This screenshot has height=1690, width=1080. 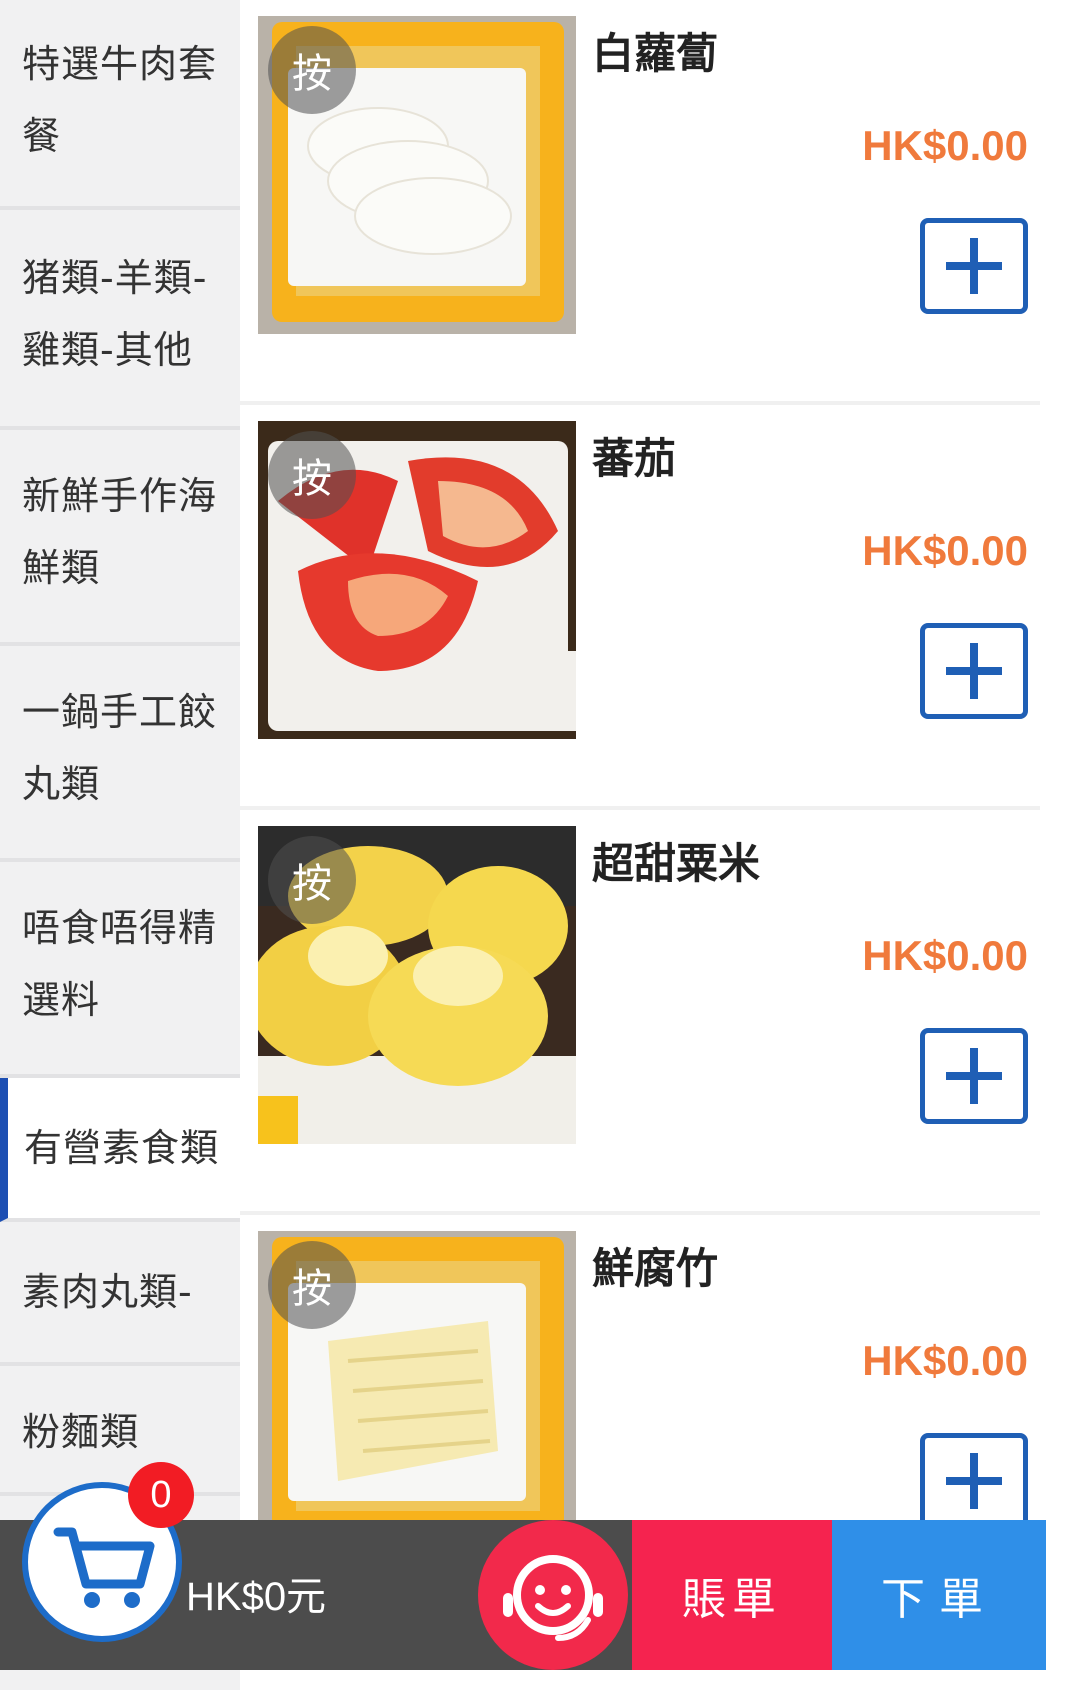 I want to click on sidebar-item-label: 唔食唔得精選料, so click(x=120, y=964).